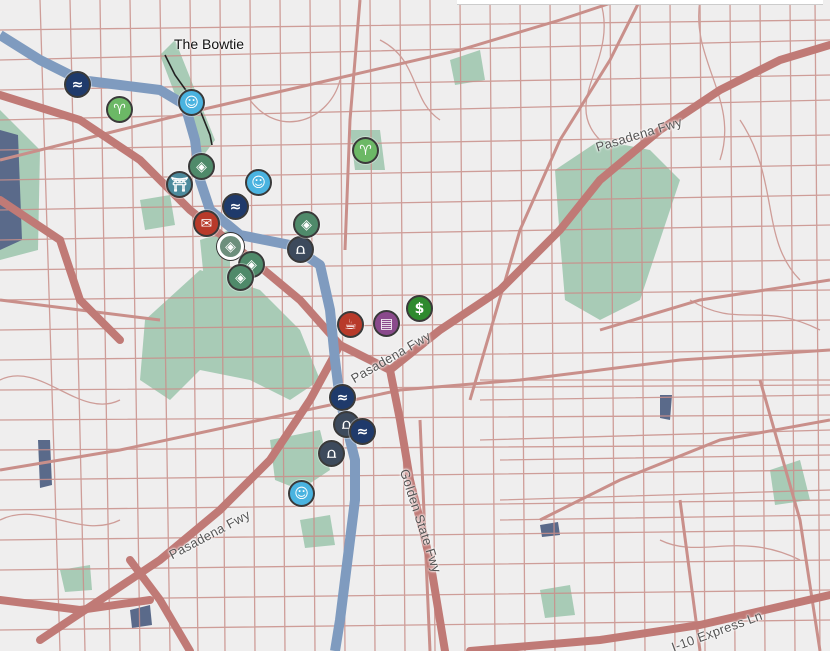 This screenshot has height=651, width=830. What do you see at coordinates (209, 44) in the screenshot?
I see `place-label-the-bowtie: The Bowtie` at bounding box center [209, 44].